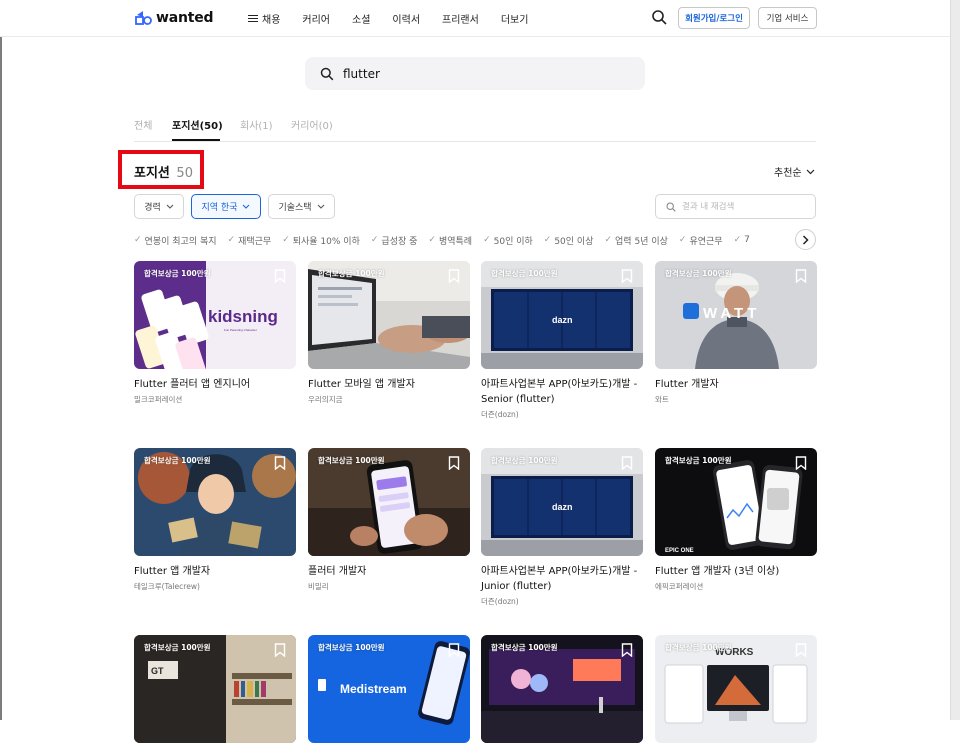  What do you see at coordinates (955, 360) in the screenshot?
I see `window-scrollbar` at bounding box center [955, 360].